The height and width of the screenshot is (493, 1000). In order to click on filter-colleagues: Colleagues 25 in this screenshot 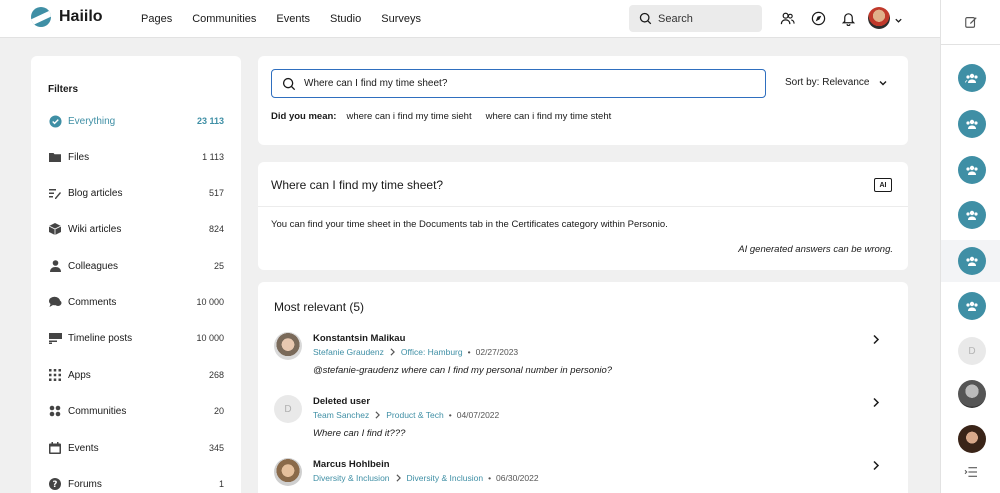, I will do `click(136, 266)`.